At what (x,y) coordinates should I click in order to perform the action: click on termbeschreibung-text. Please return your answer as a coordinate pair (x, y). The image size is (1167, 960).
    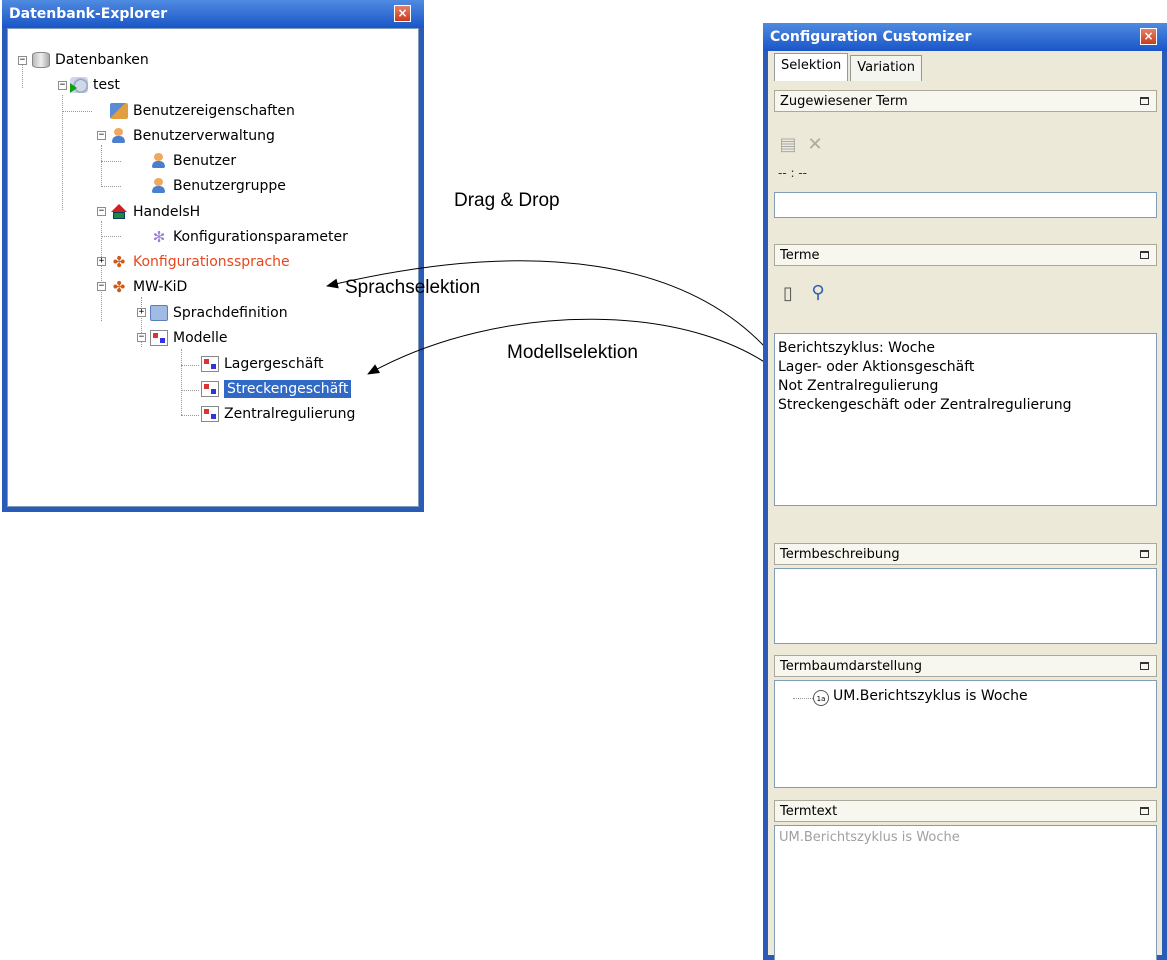
    Looking at the image, I should click on (965, 606).